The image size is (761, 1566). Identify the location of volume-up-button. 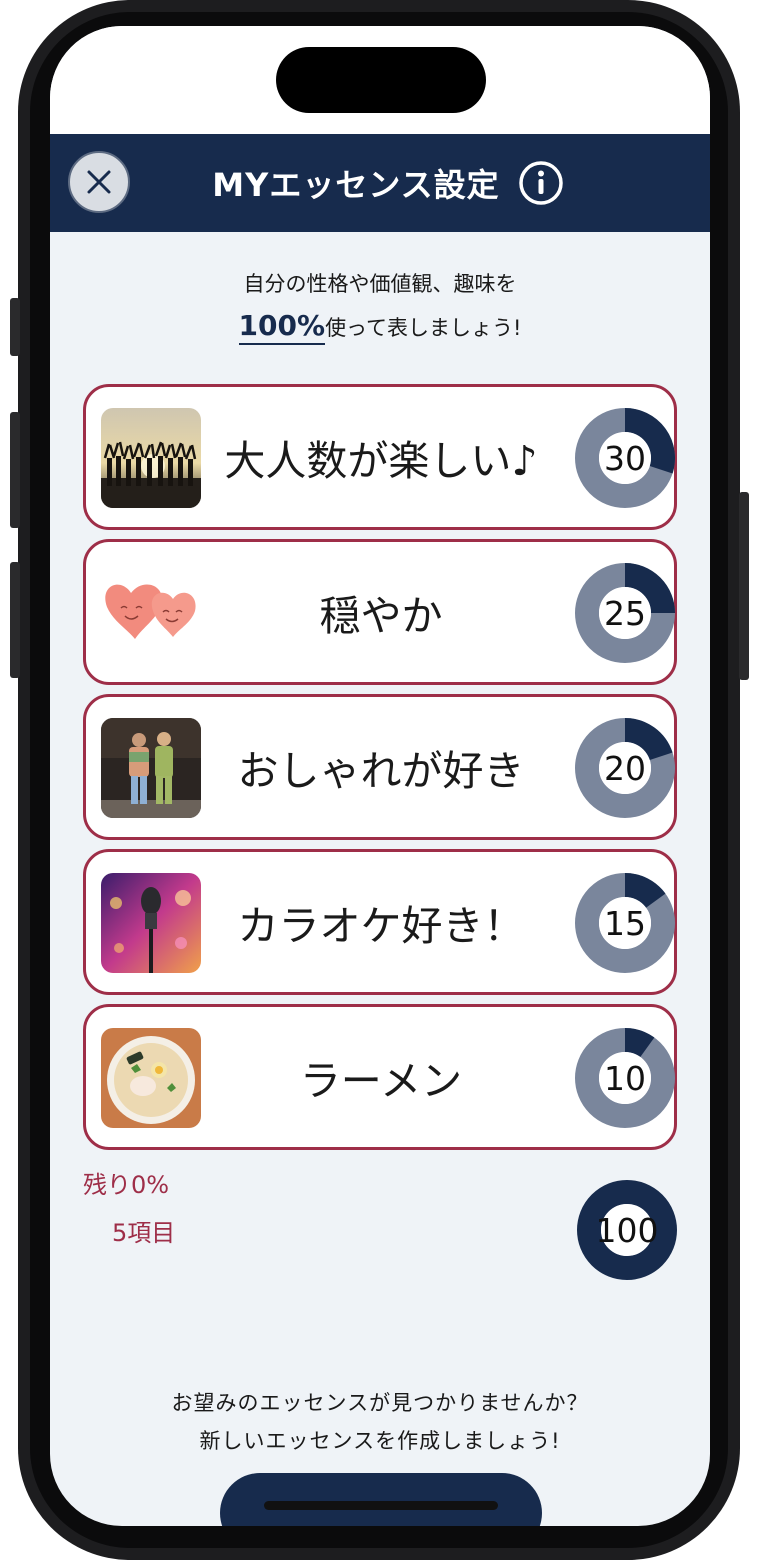
(15, 470).